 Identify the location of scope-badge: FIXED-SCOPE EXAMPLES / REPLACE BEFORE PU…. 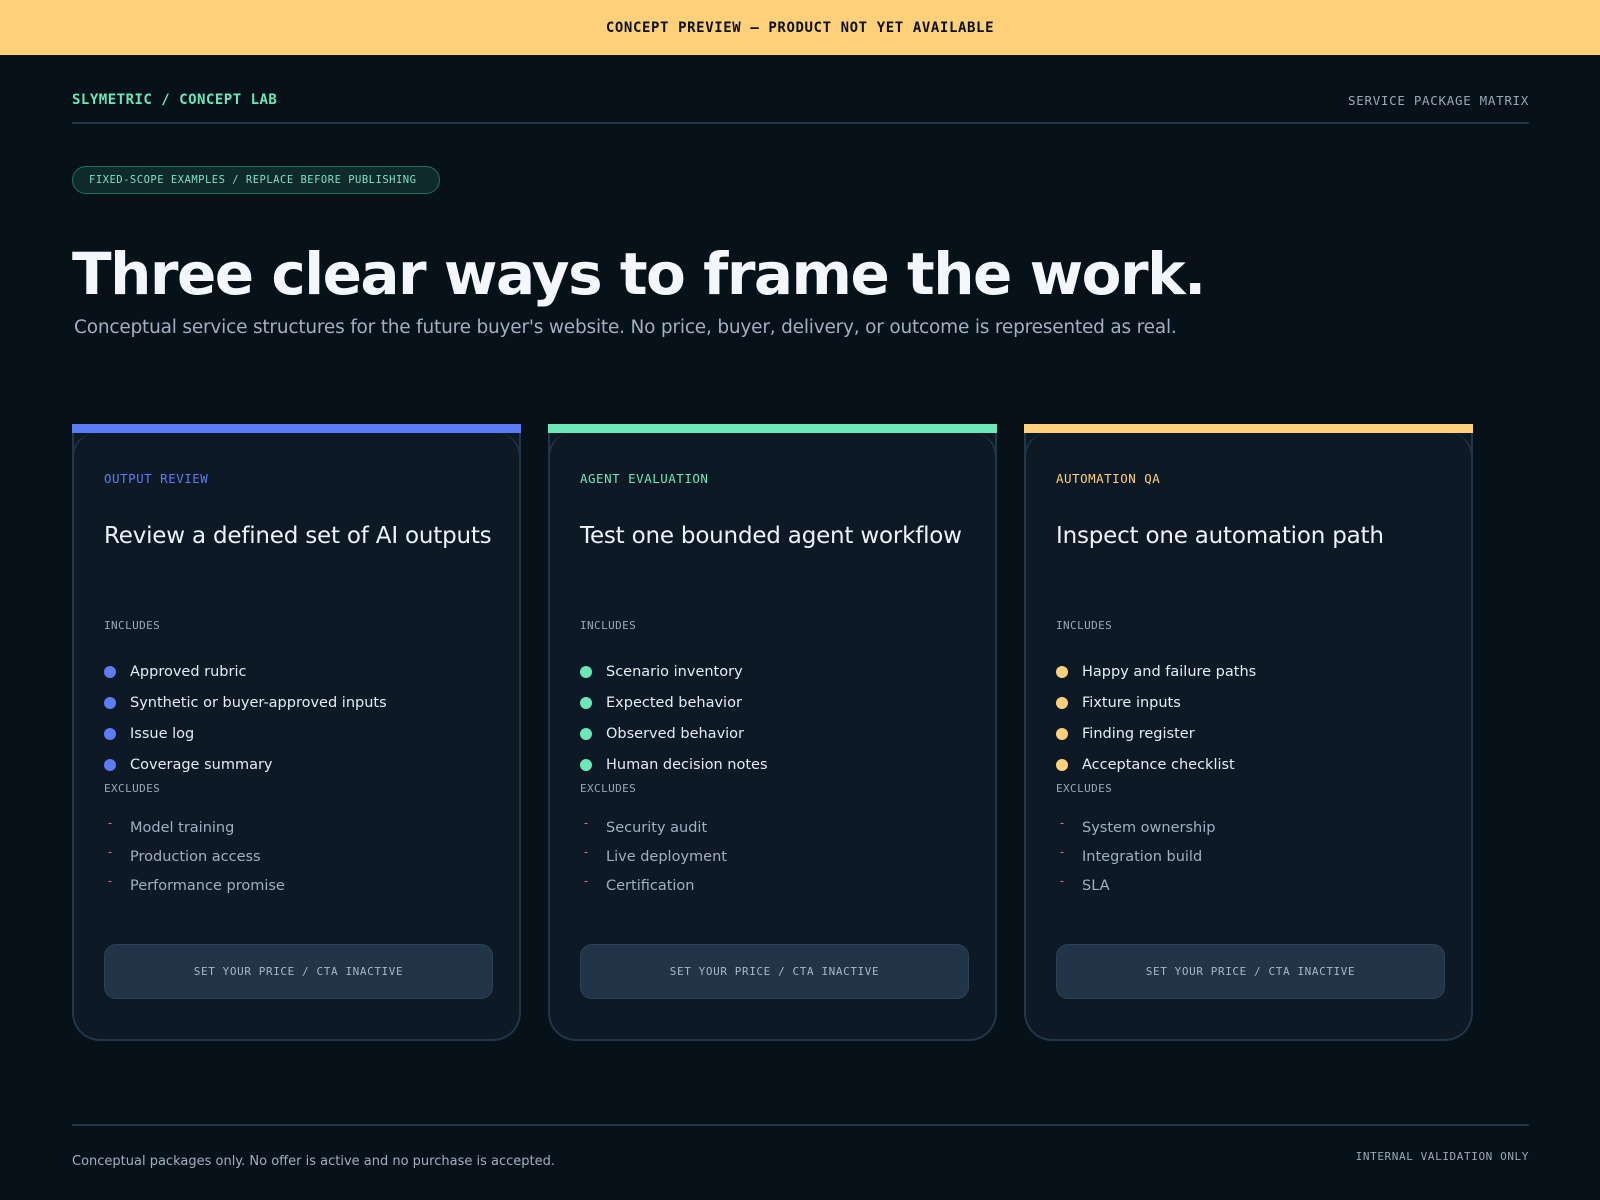
(256, 180).